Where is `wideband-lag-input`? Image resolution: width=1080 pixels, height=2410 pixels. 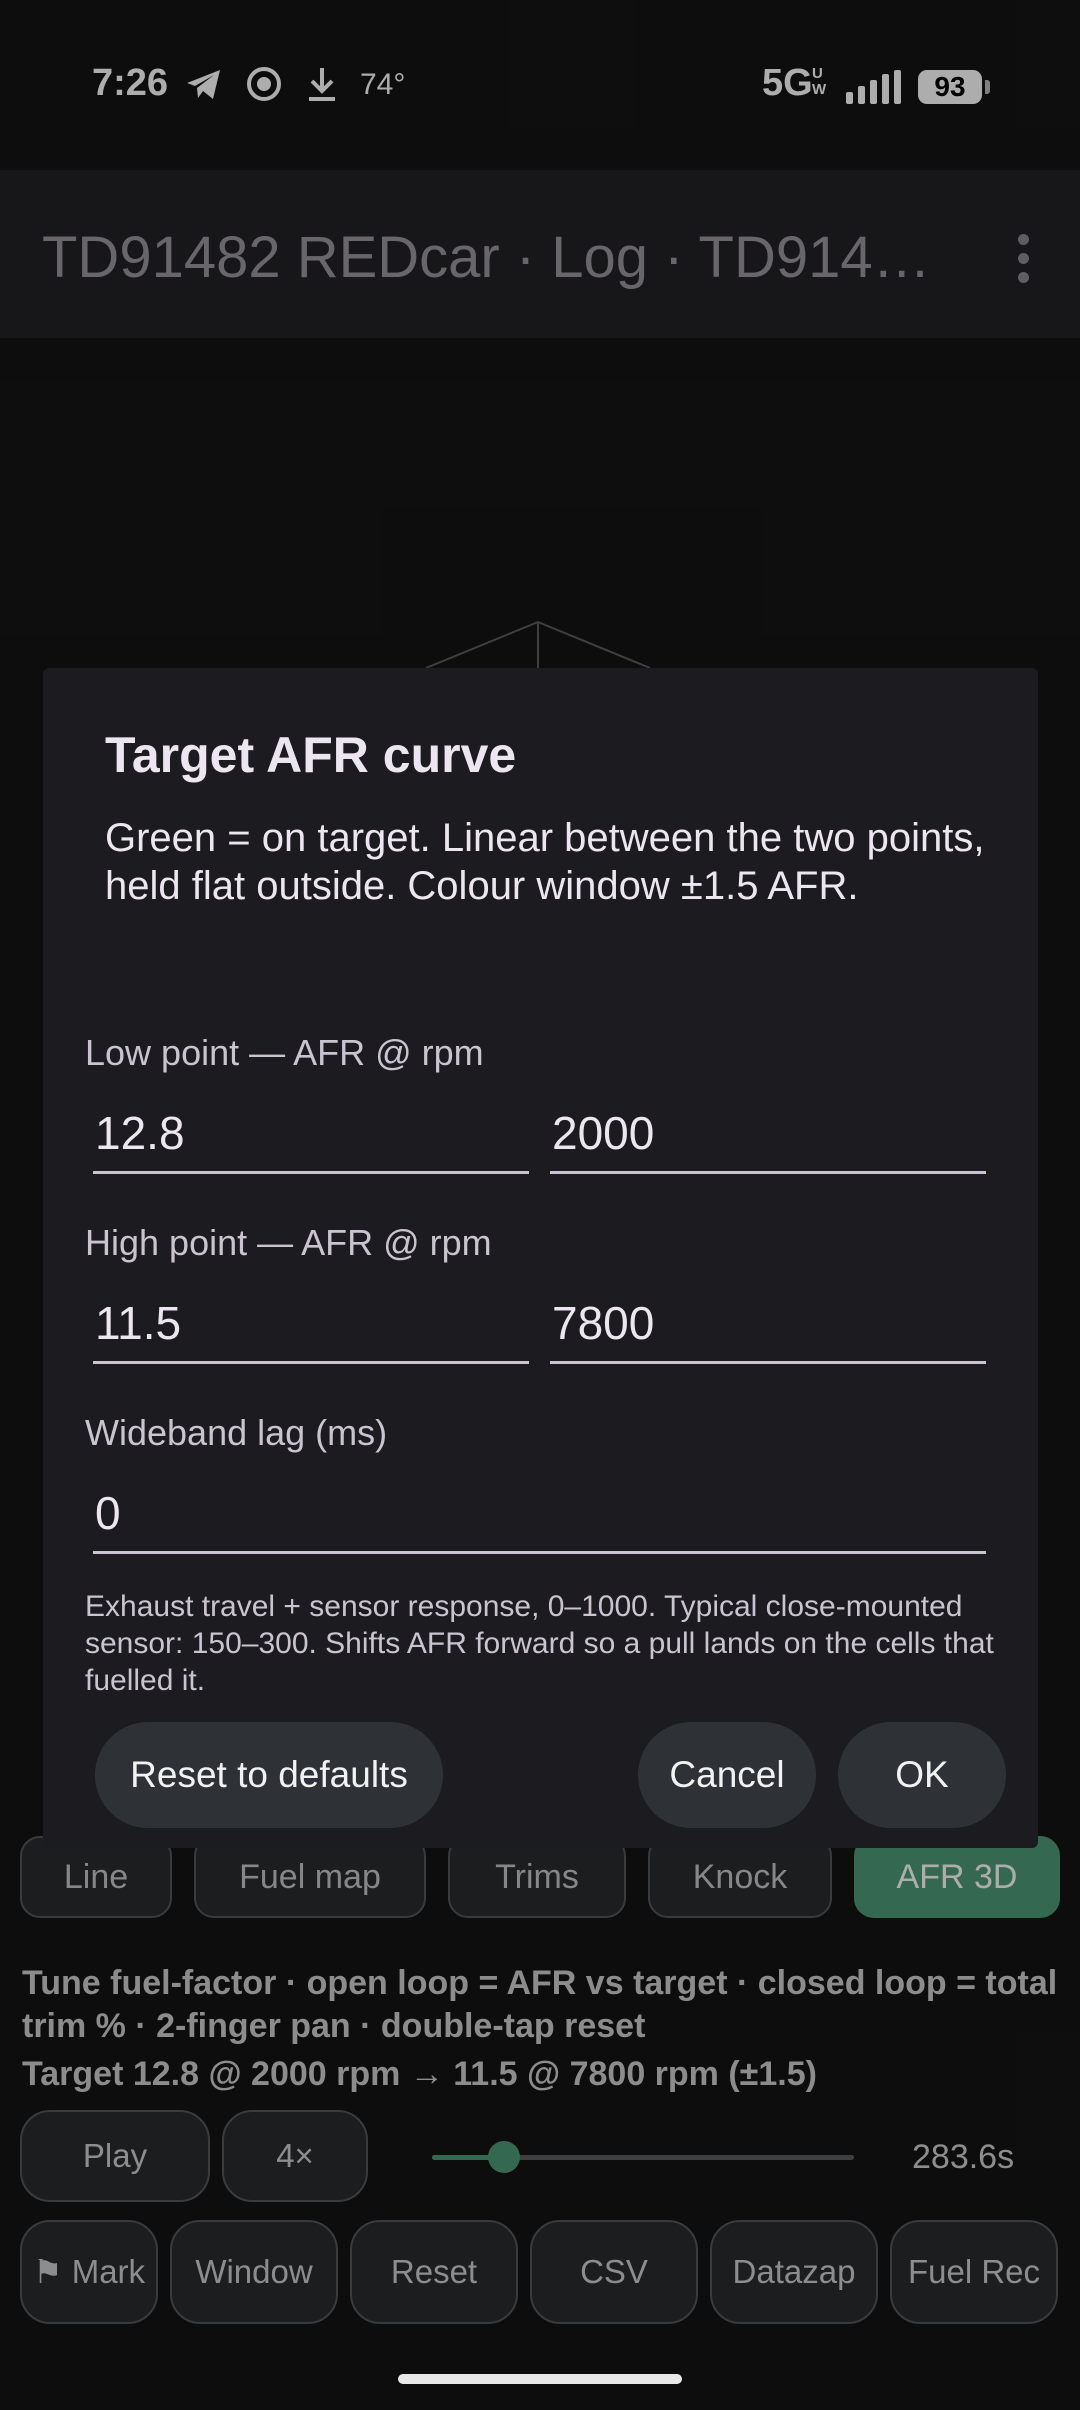
wideband-lag-input is located at coordinates (539, 1513).